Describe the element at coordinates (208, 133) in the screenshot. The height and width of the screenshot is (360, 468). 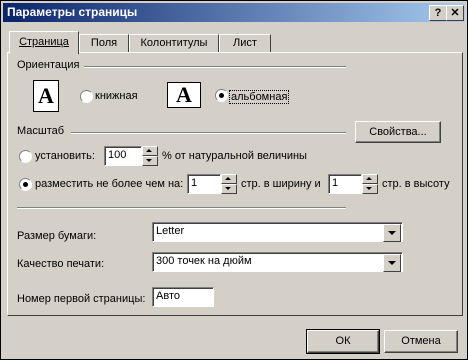
I see `scale-divider` at that location.